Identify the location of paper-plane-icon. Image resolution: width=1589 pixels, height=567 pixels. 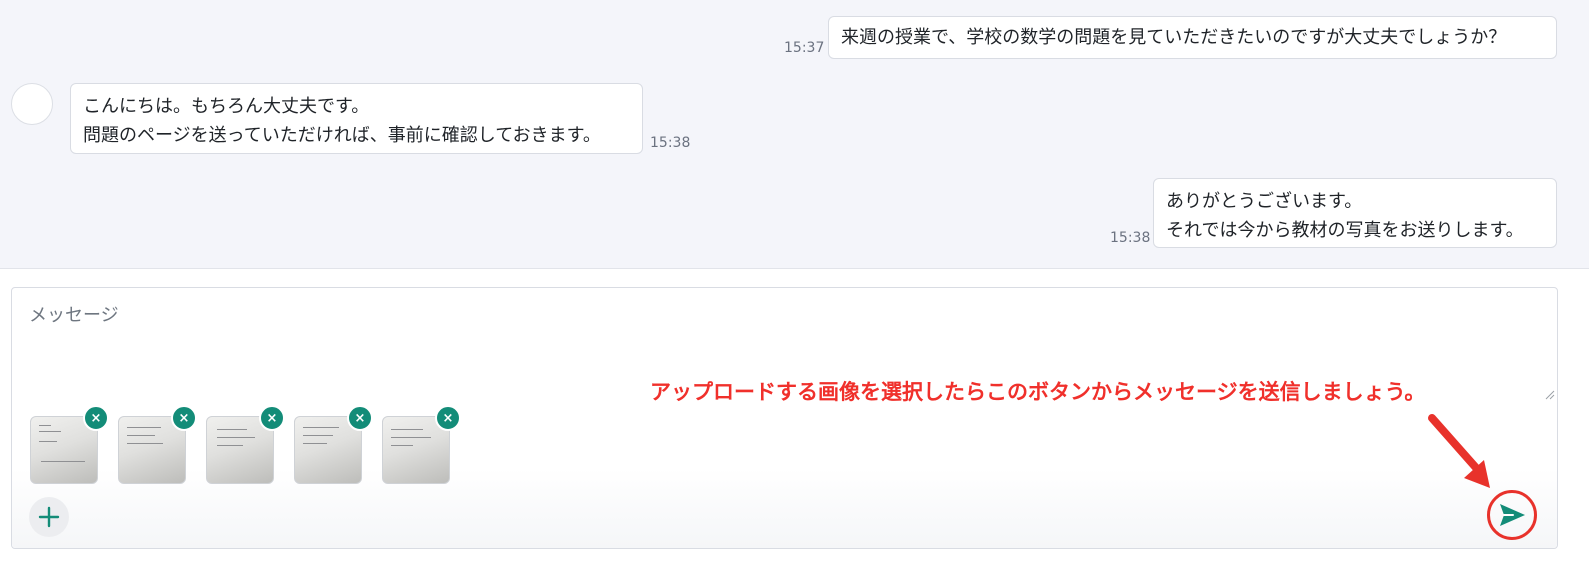
(1512, 515).